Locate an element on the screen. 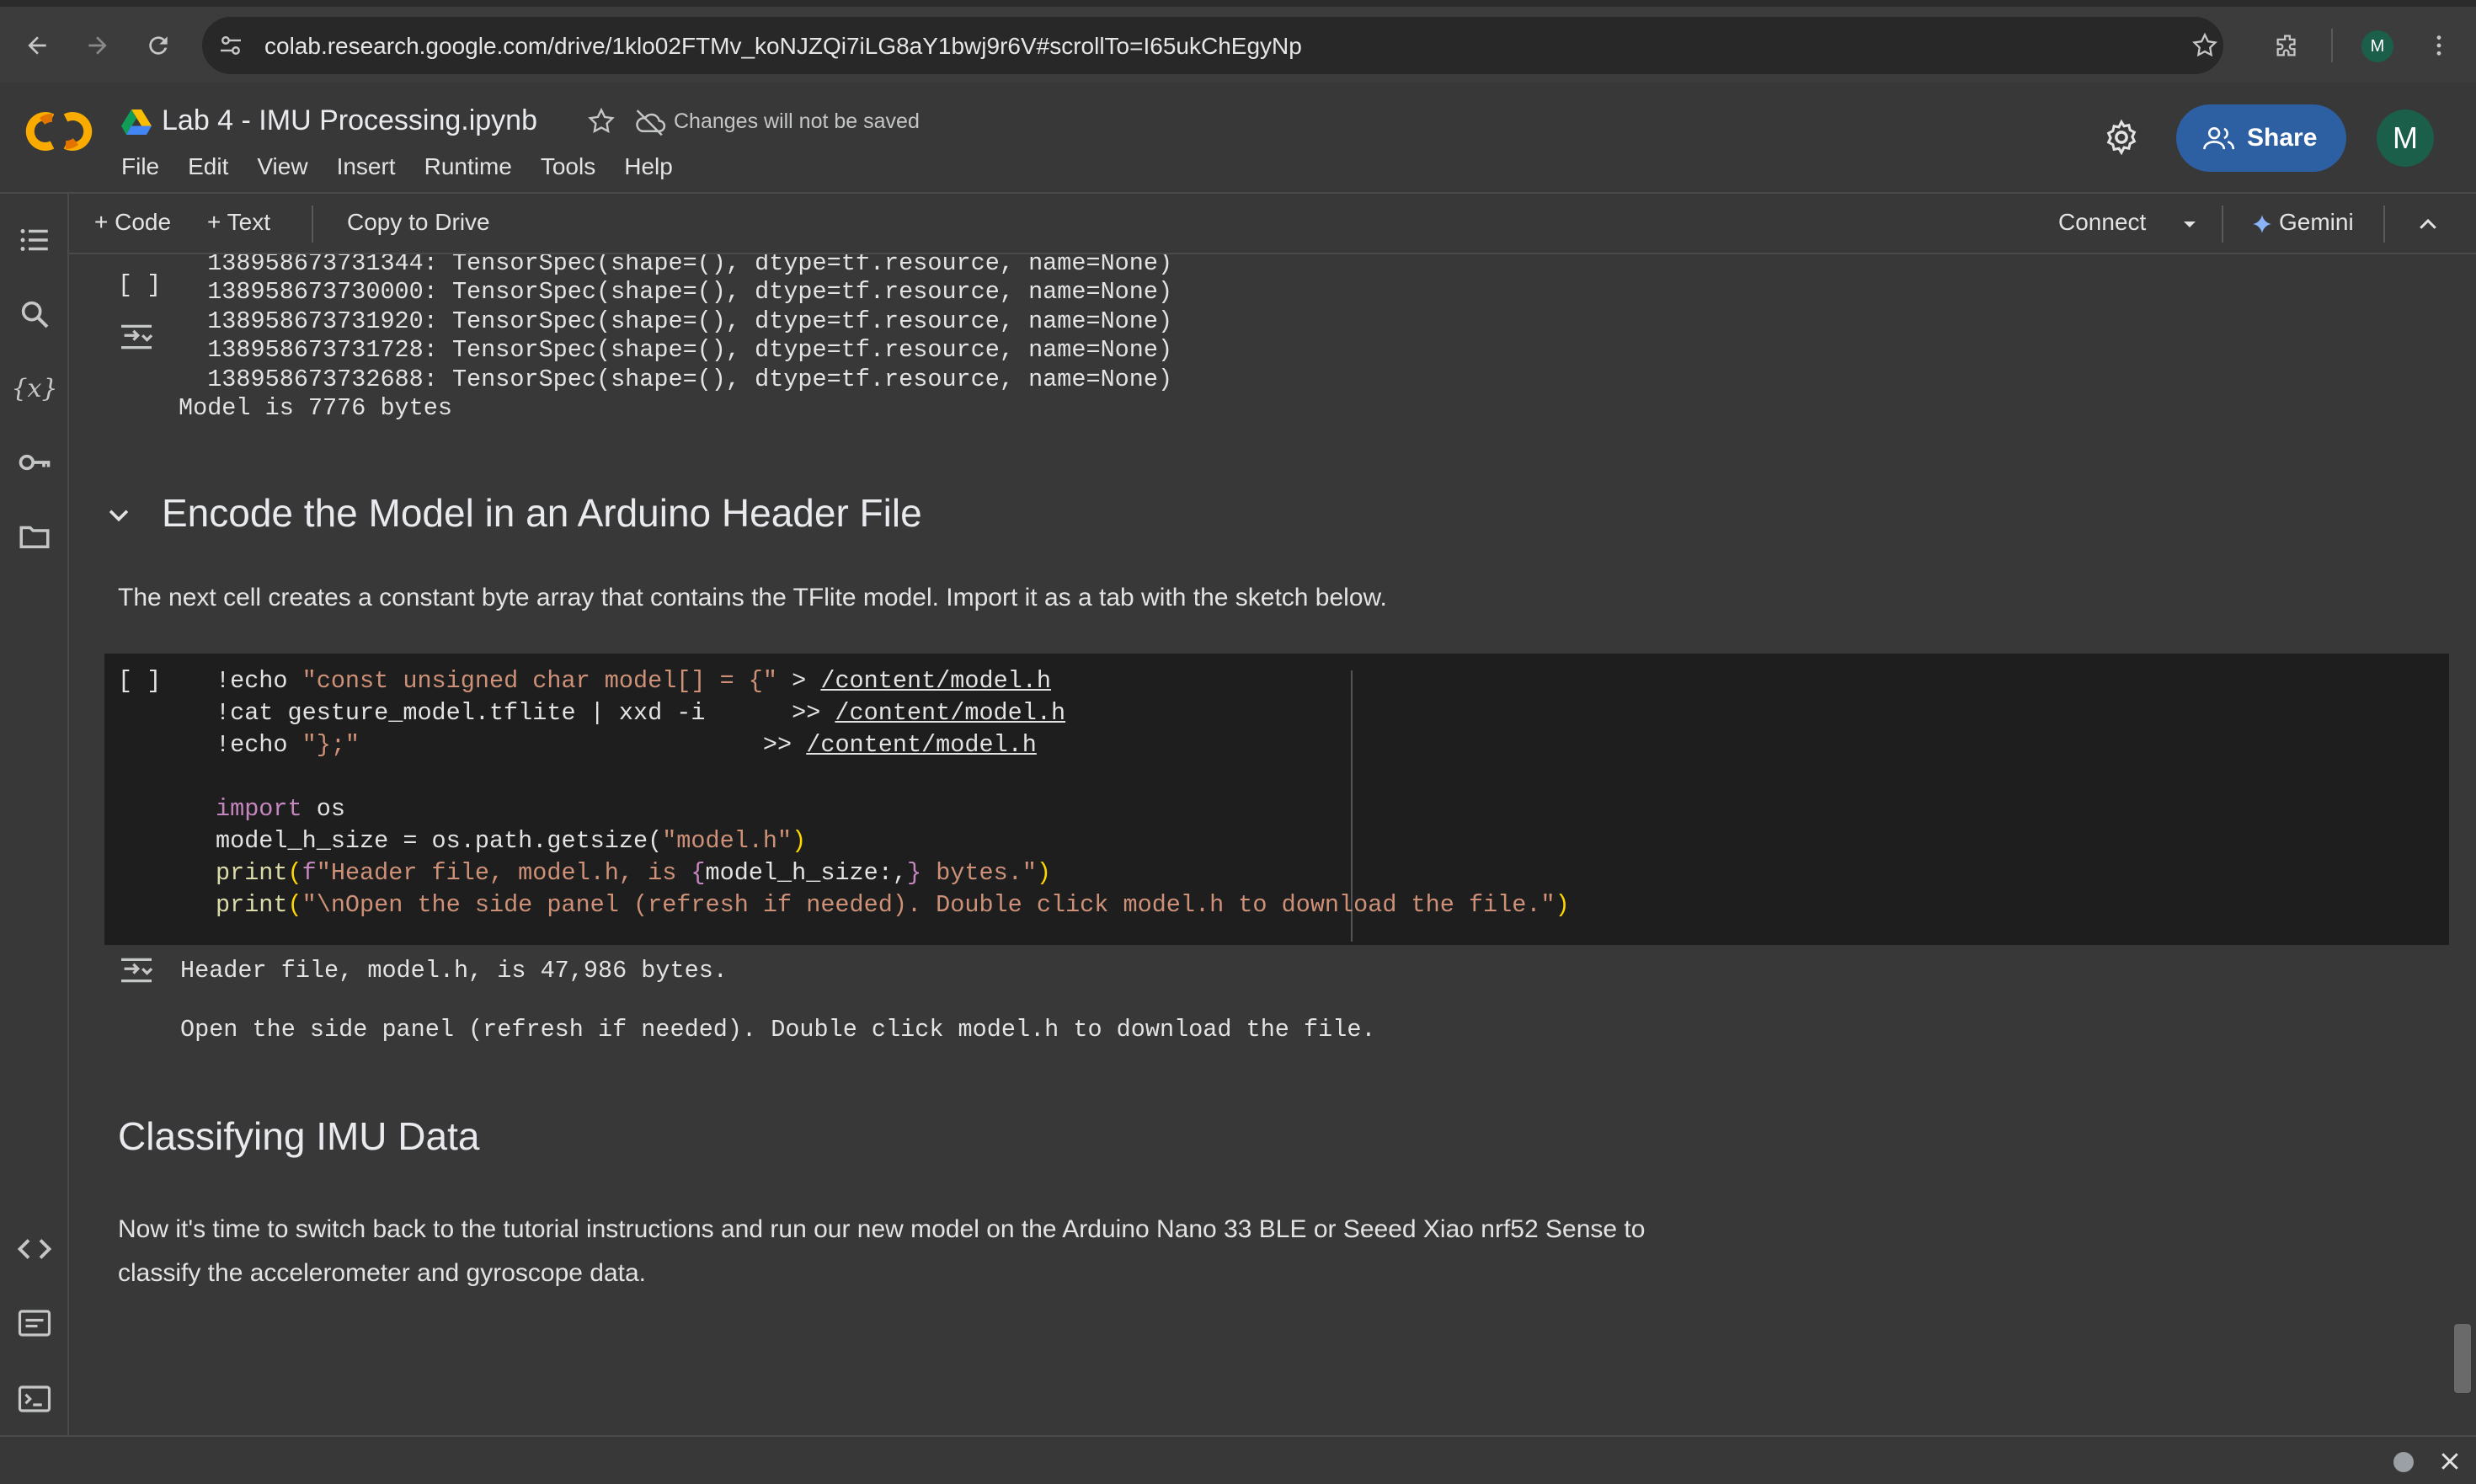  runtime-status-icon is located at coordinates (2403, 1462).